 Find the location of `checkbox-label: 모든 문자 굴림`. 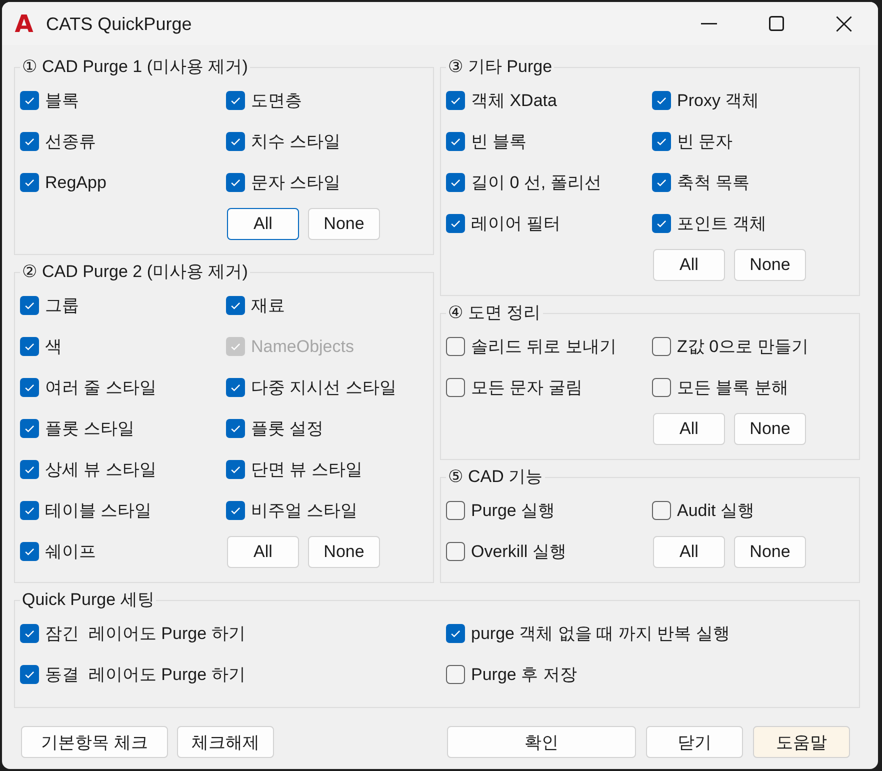

checkbox-label: 모든 문자 굴림 is located at coordinates (526, 387).